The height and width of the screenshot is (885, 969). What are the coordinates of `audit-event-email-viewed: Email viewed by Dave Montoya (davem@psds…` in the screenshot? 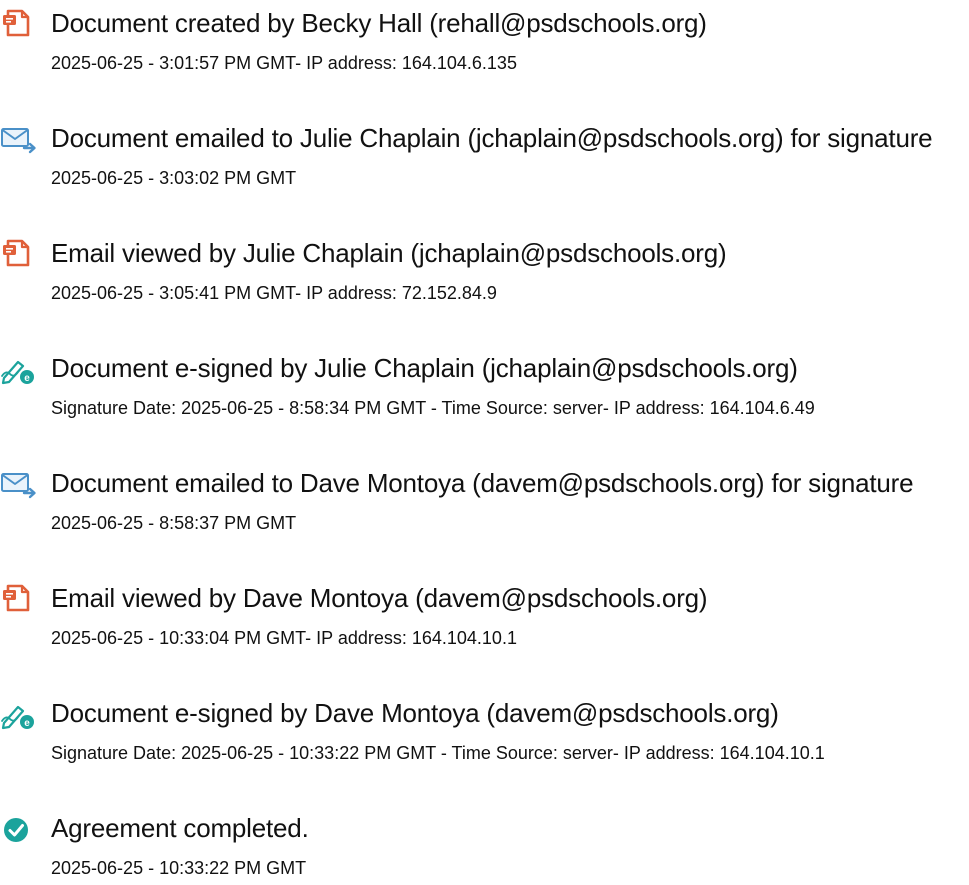 It's located at (484, 615).